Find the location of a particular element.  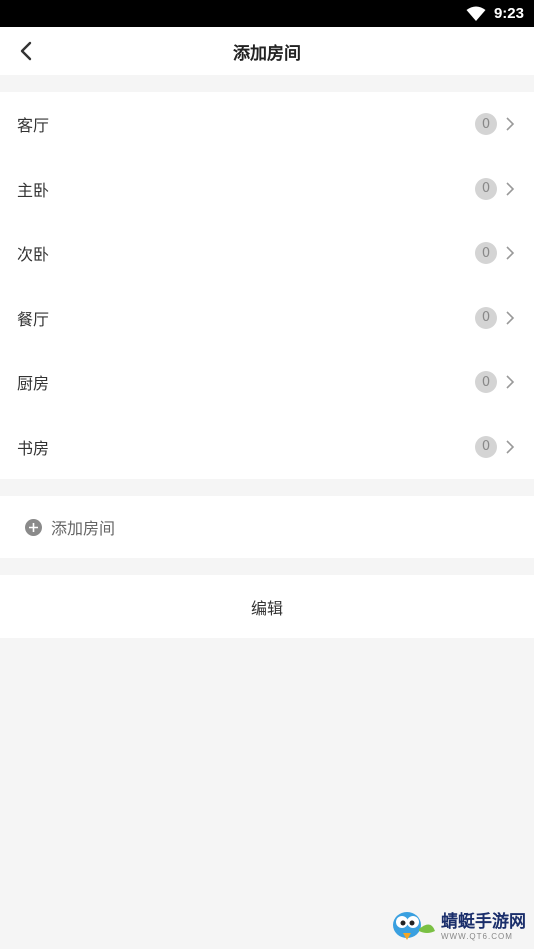

add-room-button: 添加房间 is located at coordinates (267, 527).